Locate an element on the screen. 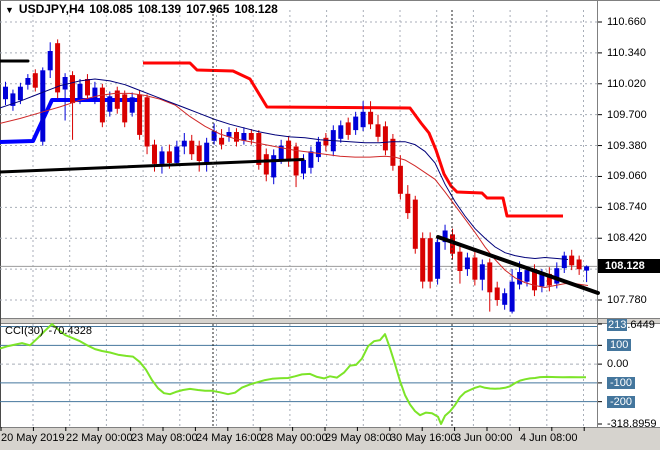 Image resolution: width=660 pixels, height=450 pixels. time-axis-label: 23 May 08:00 is located at coordinates (164, 438).